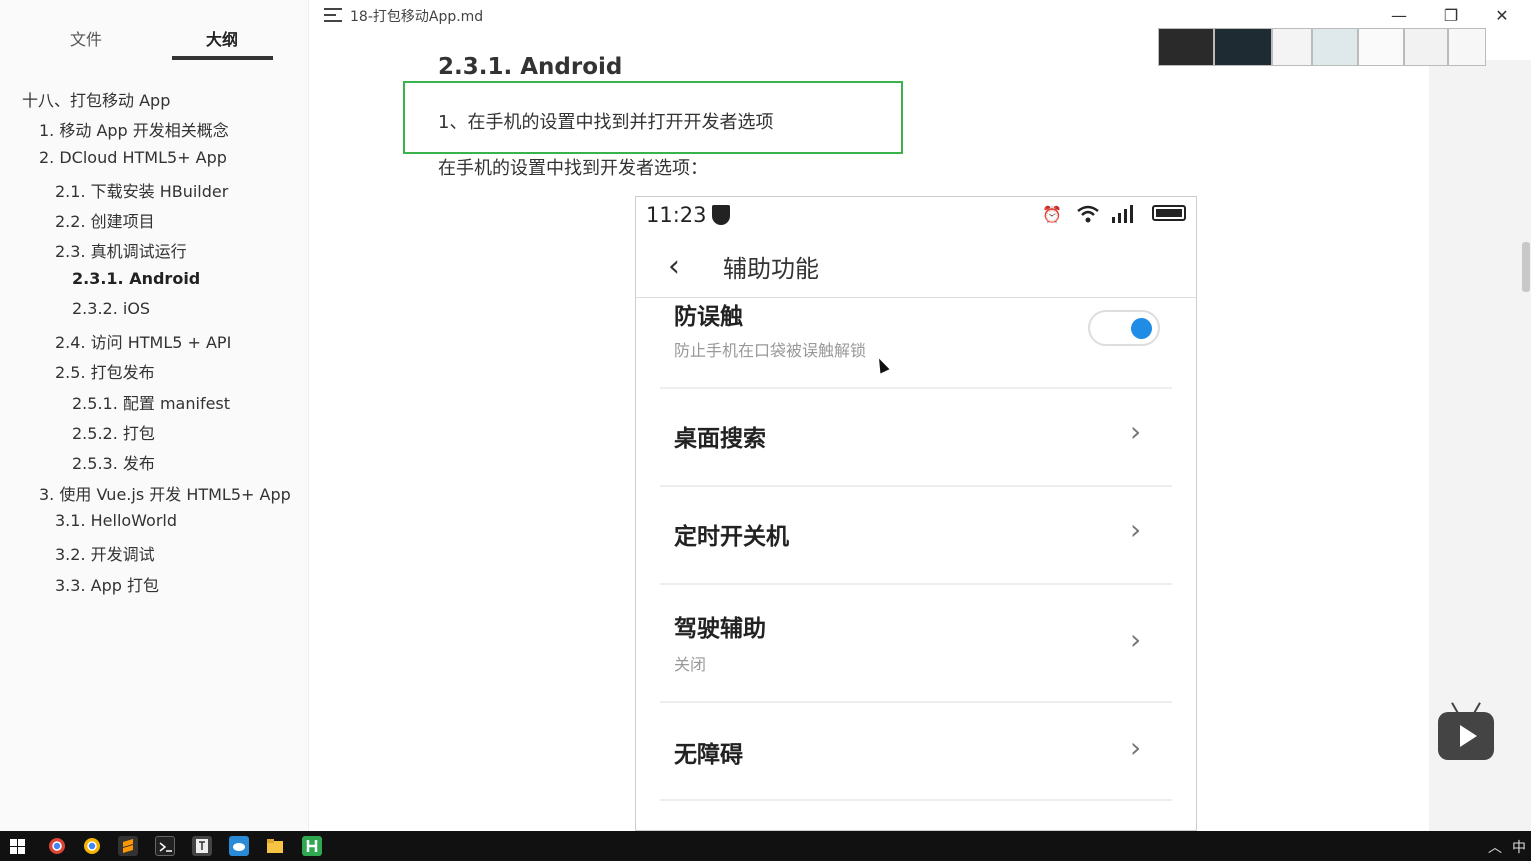  Describe the element at coordinates (1052, 214) in the screenshot. I see `alarm-icon: ⏰` at that location.